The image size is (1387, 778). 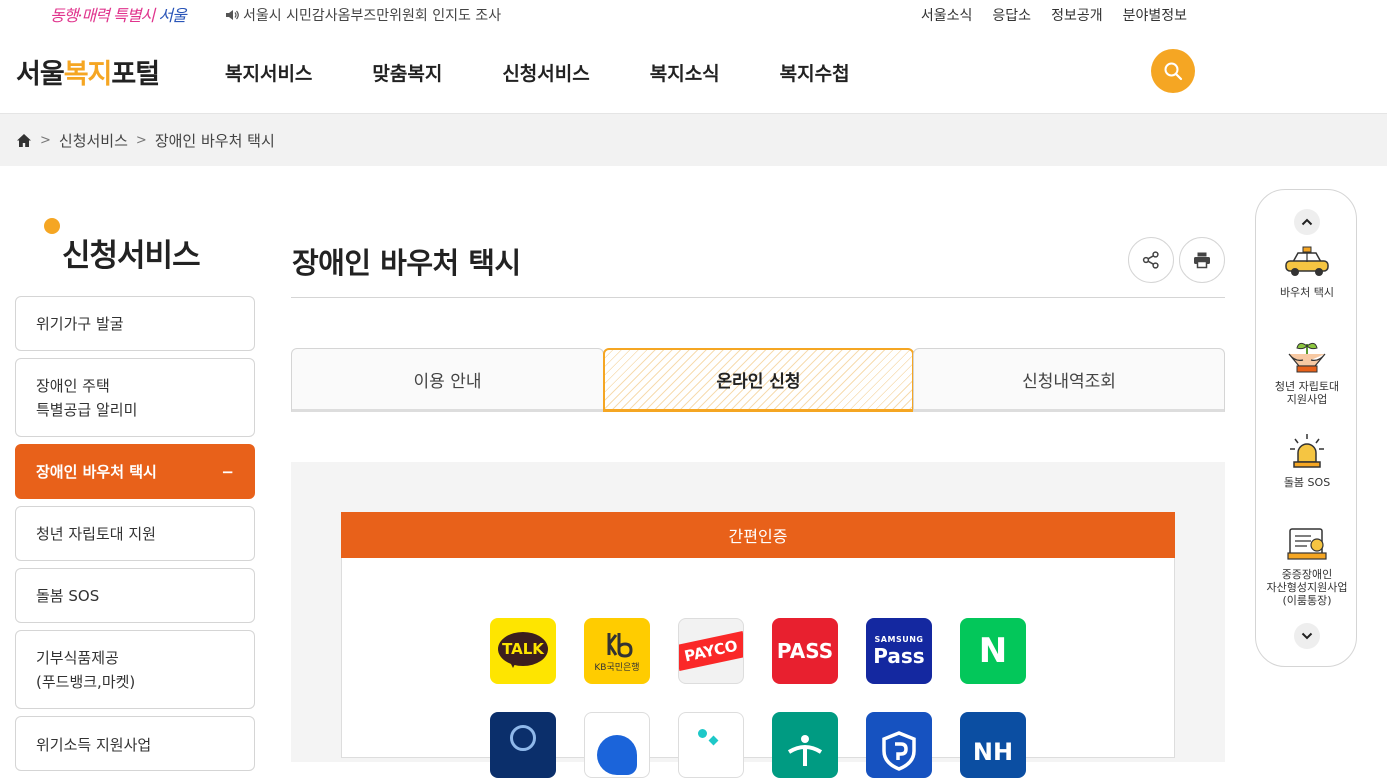 I want to click on nh-auth-button: NH, so click(x=993, y=745).